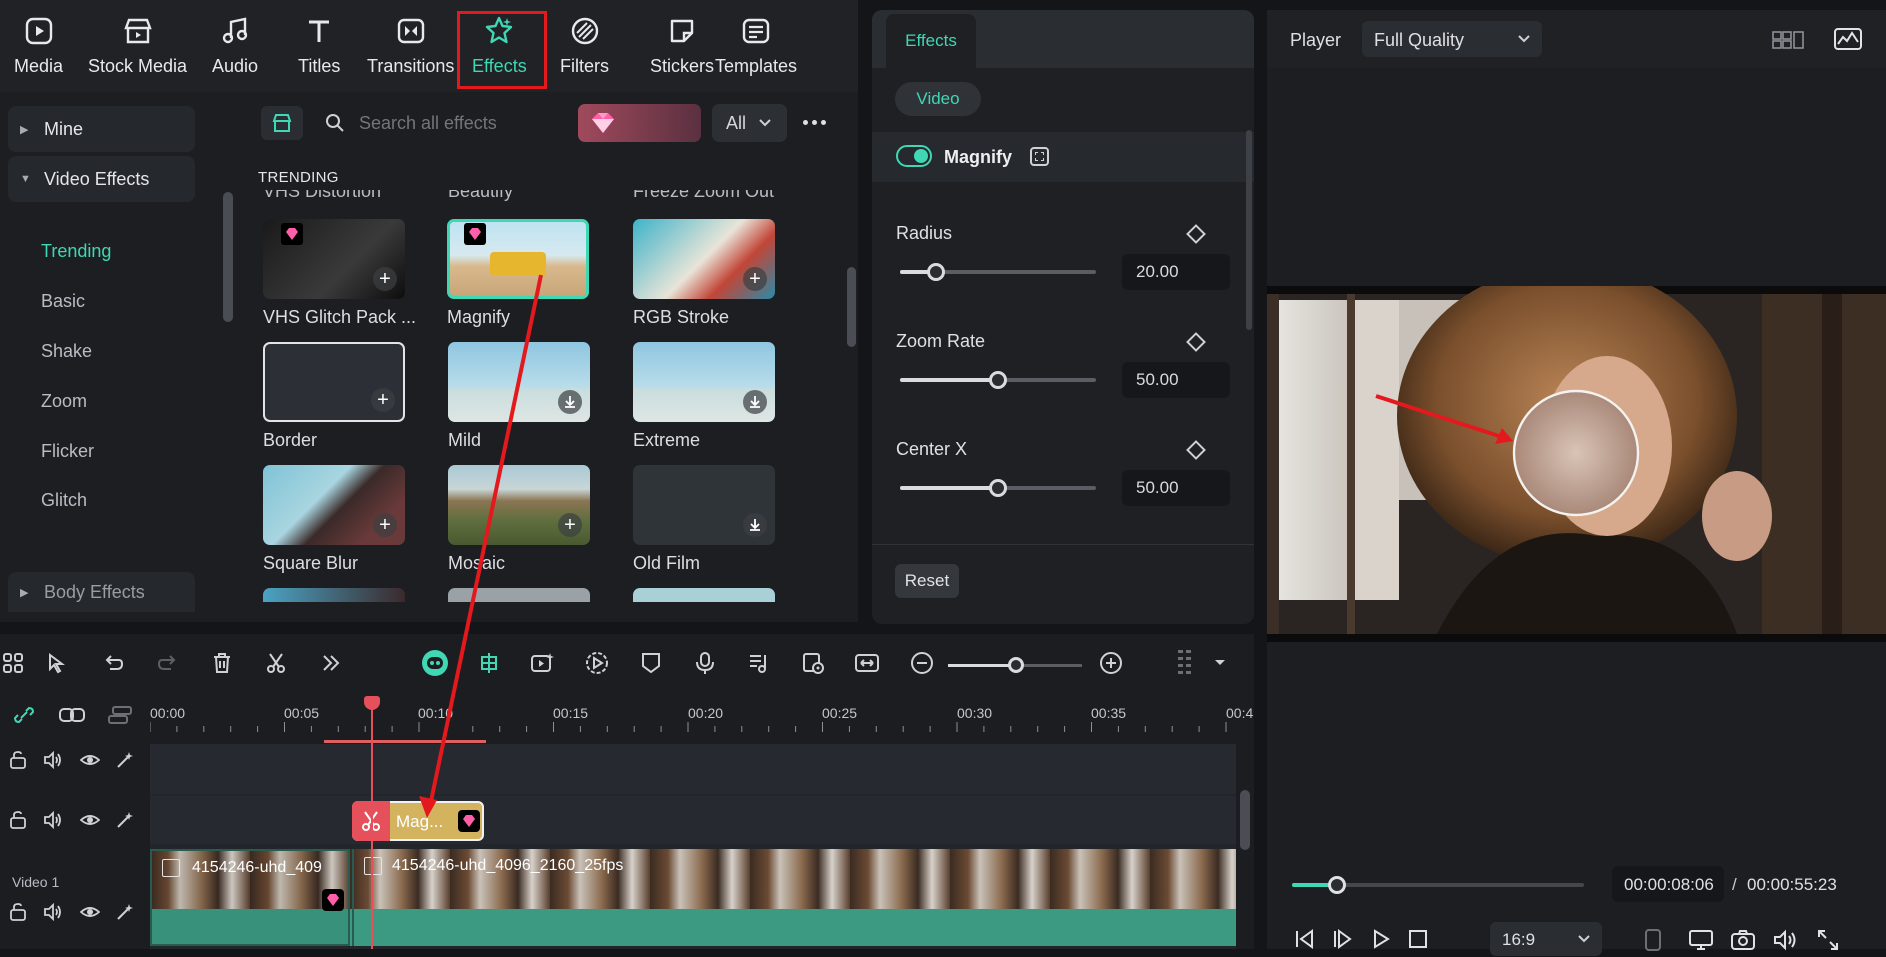  What do you see at coordinates (168, 663) in the screenshot?
I see `redo-icon` at bounding box center [168, 663].